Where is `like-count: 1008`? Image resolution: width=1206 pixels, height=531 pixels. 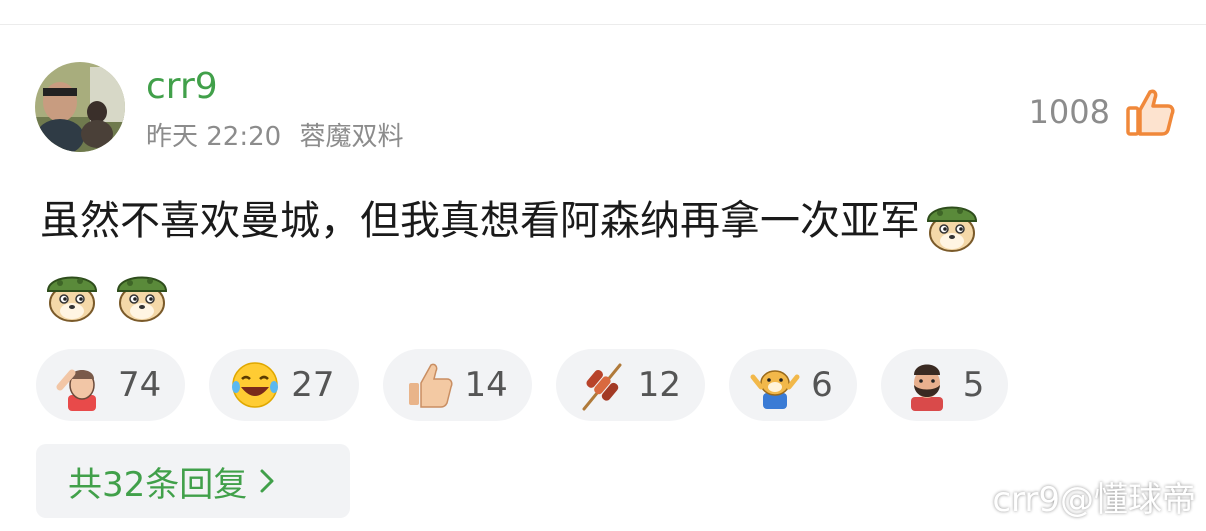 like-count: 1008 is located at coordinates (1069, 112).